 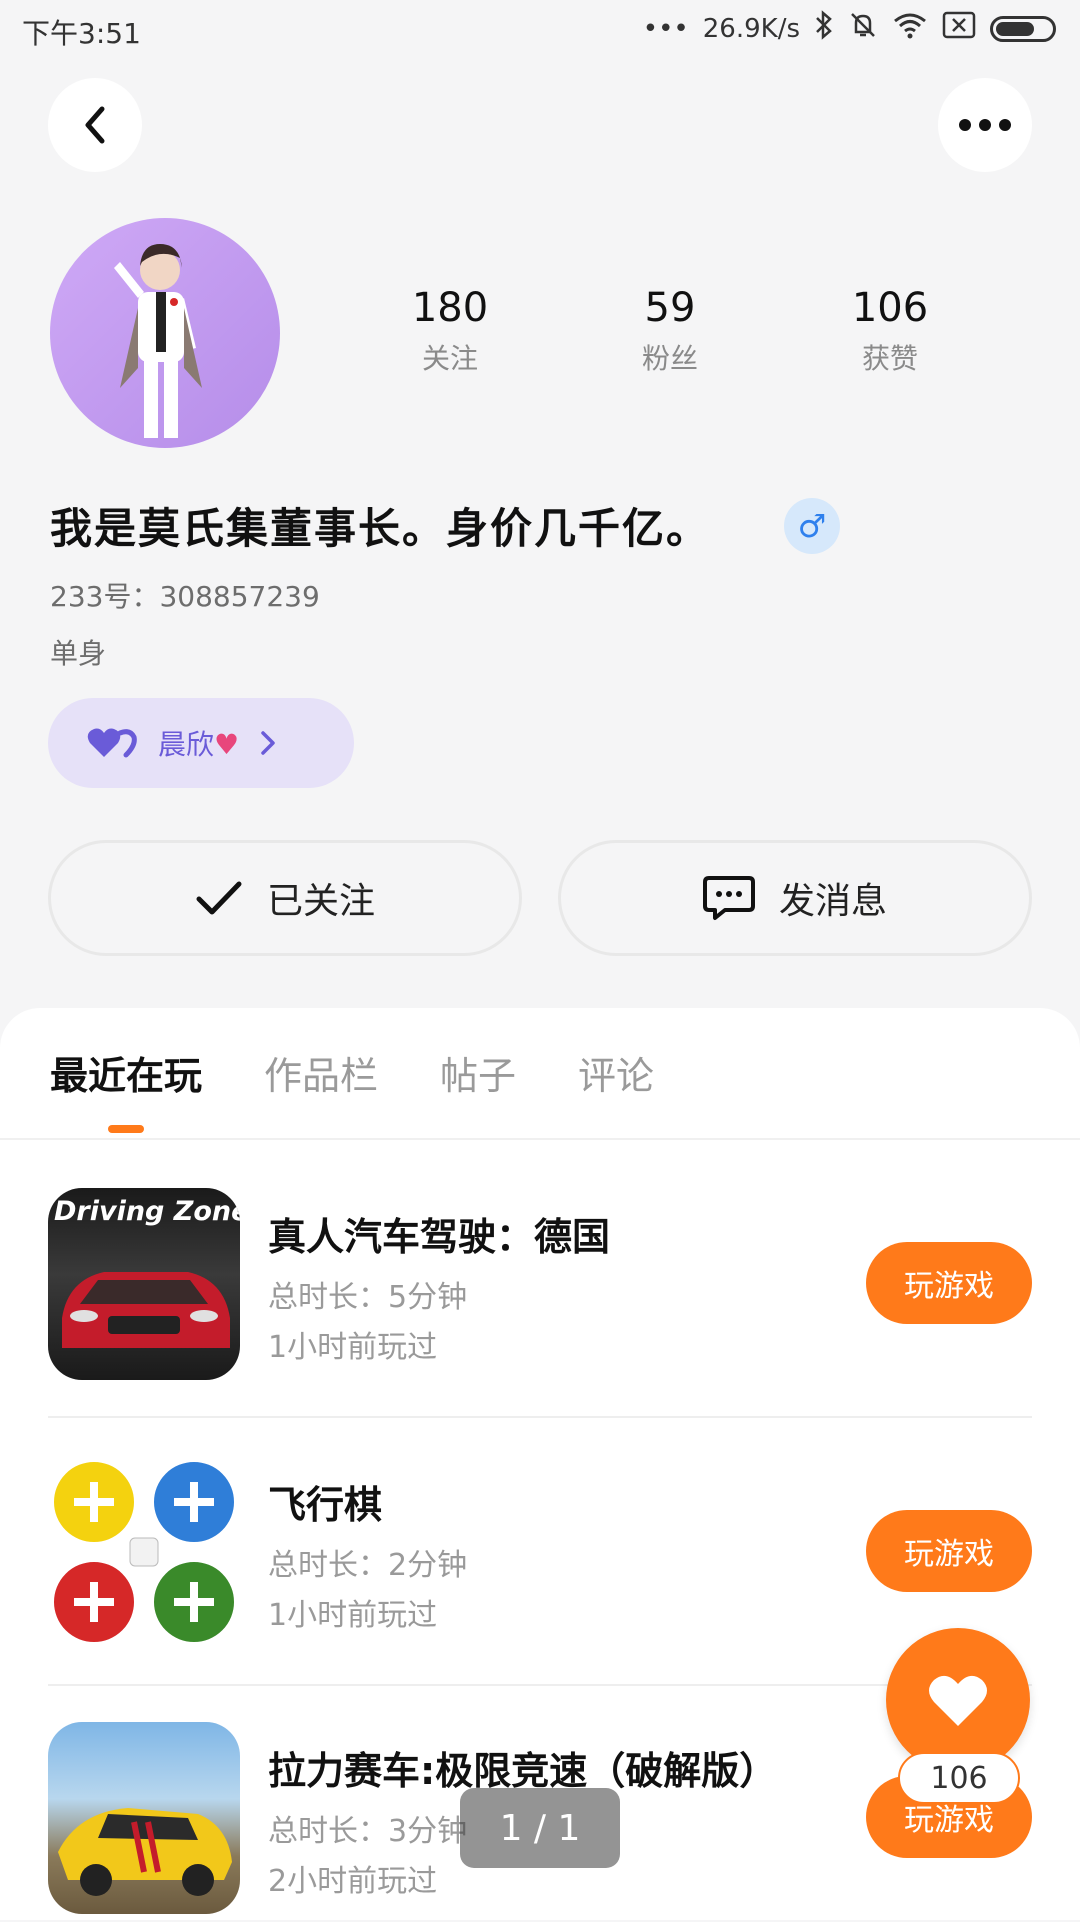 I want to click on cp-name: 晨欣♥, so click(x=199, y=744).